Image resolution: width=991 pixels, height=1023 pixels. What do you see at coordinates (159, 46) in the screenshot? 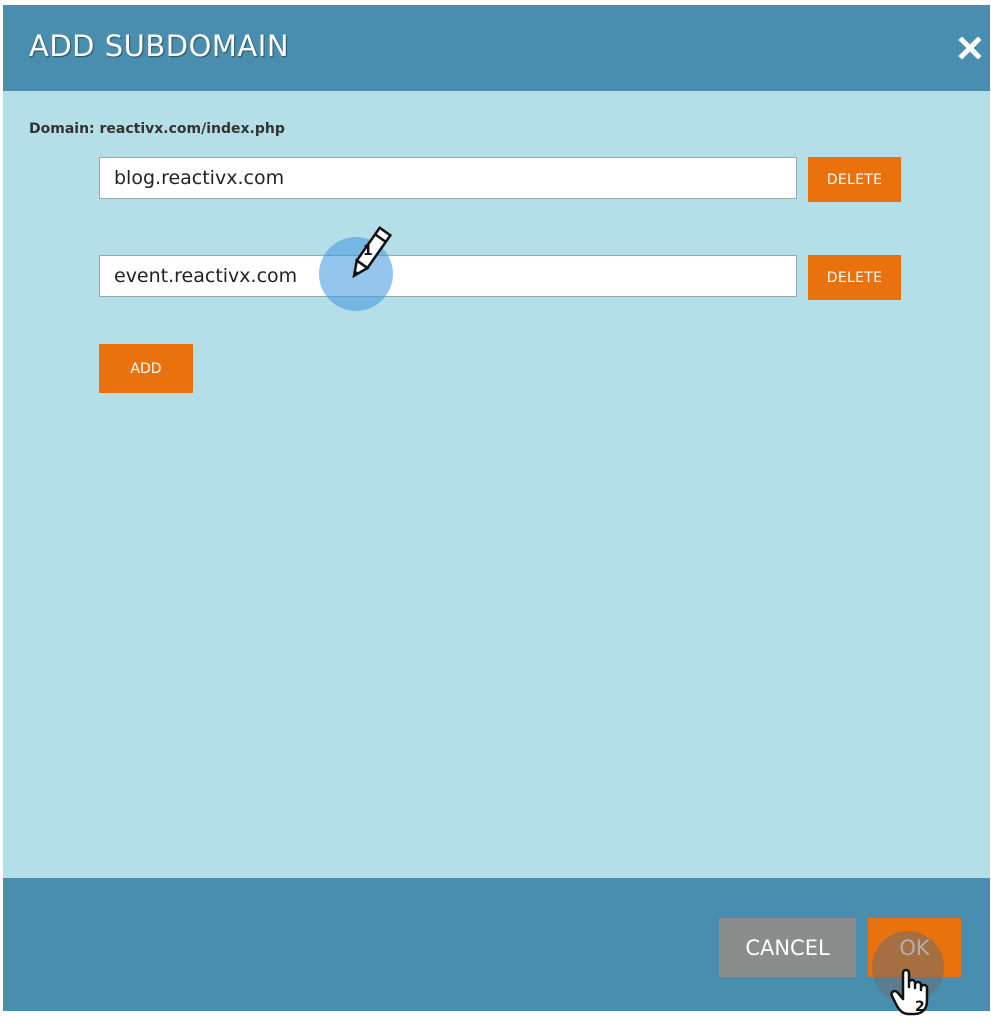
I see `dialog-title: ADD SUBDOMAIN` at bounding box center [159, 46].